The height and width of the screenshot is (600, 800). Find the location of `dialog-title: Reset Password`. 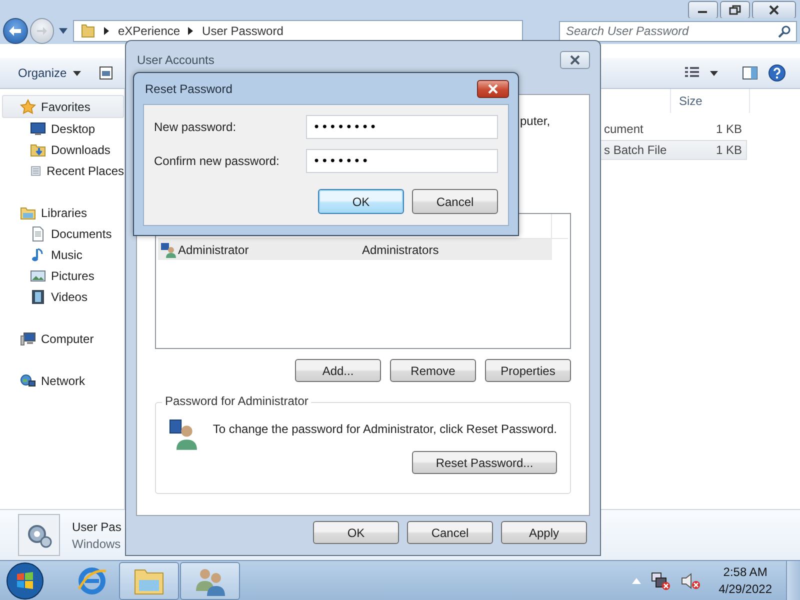

dialog-title: Reset Password is located at coordinates (188, 89).